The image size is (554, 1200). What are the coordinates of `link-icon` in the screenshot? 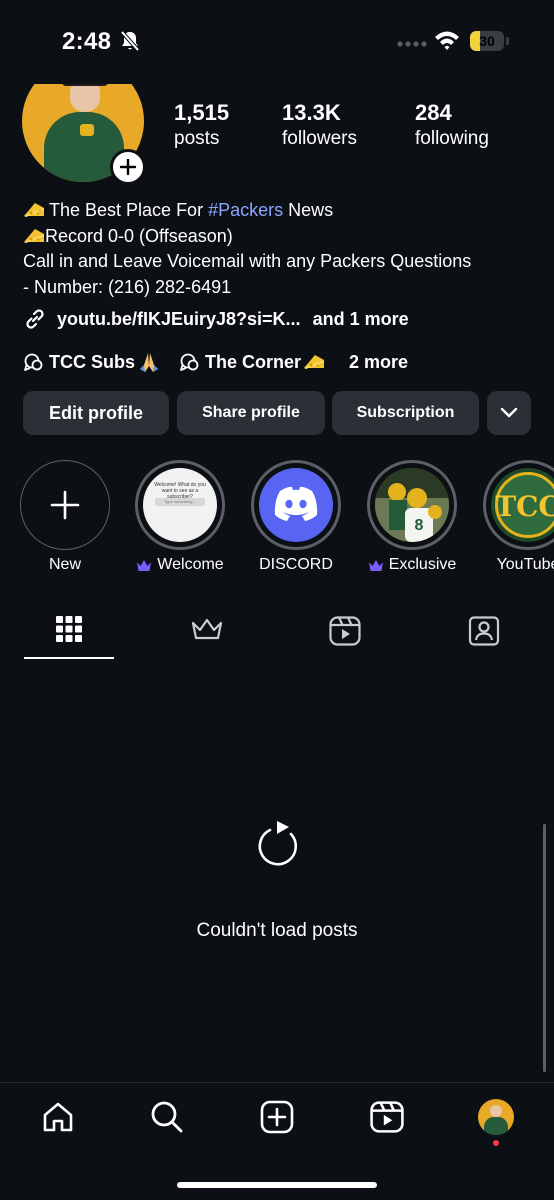 It's located at (35, 319).